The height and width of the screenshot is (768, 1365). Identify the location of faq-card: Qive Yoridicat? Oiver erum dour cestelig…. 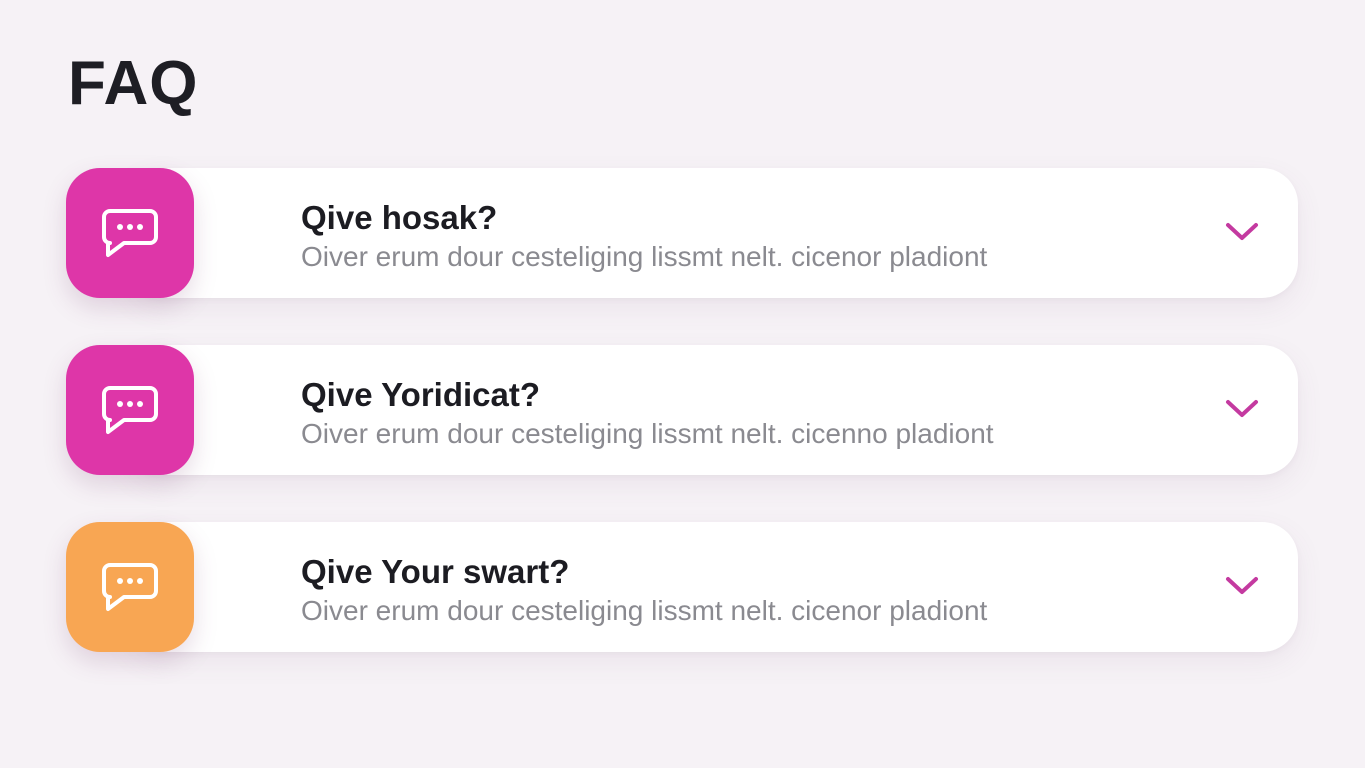
(711, 410).